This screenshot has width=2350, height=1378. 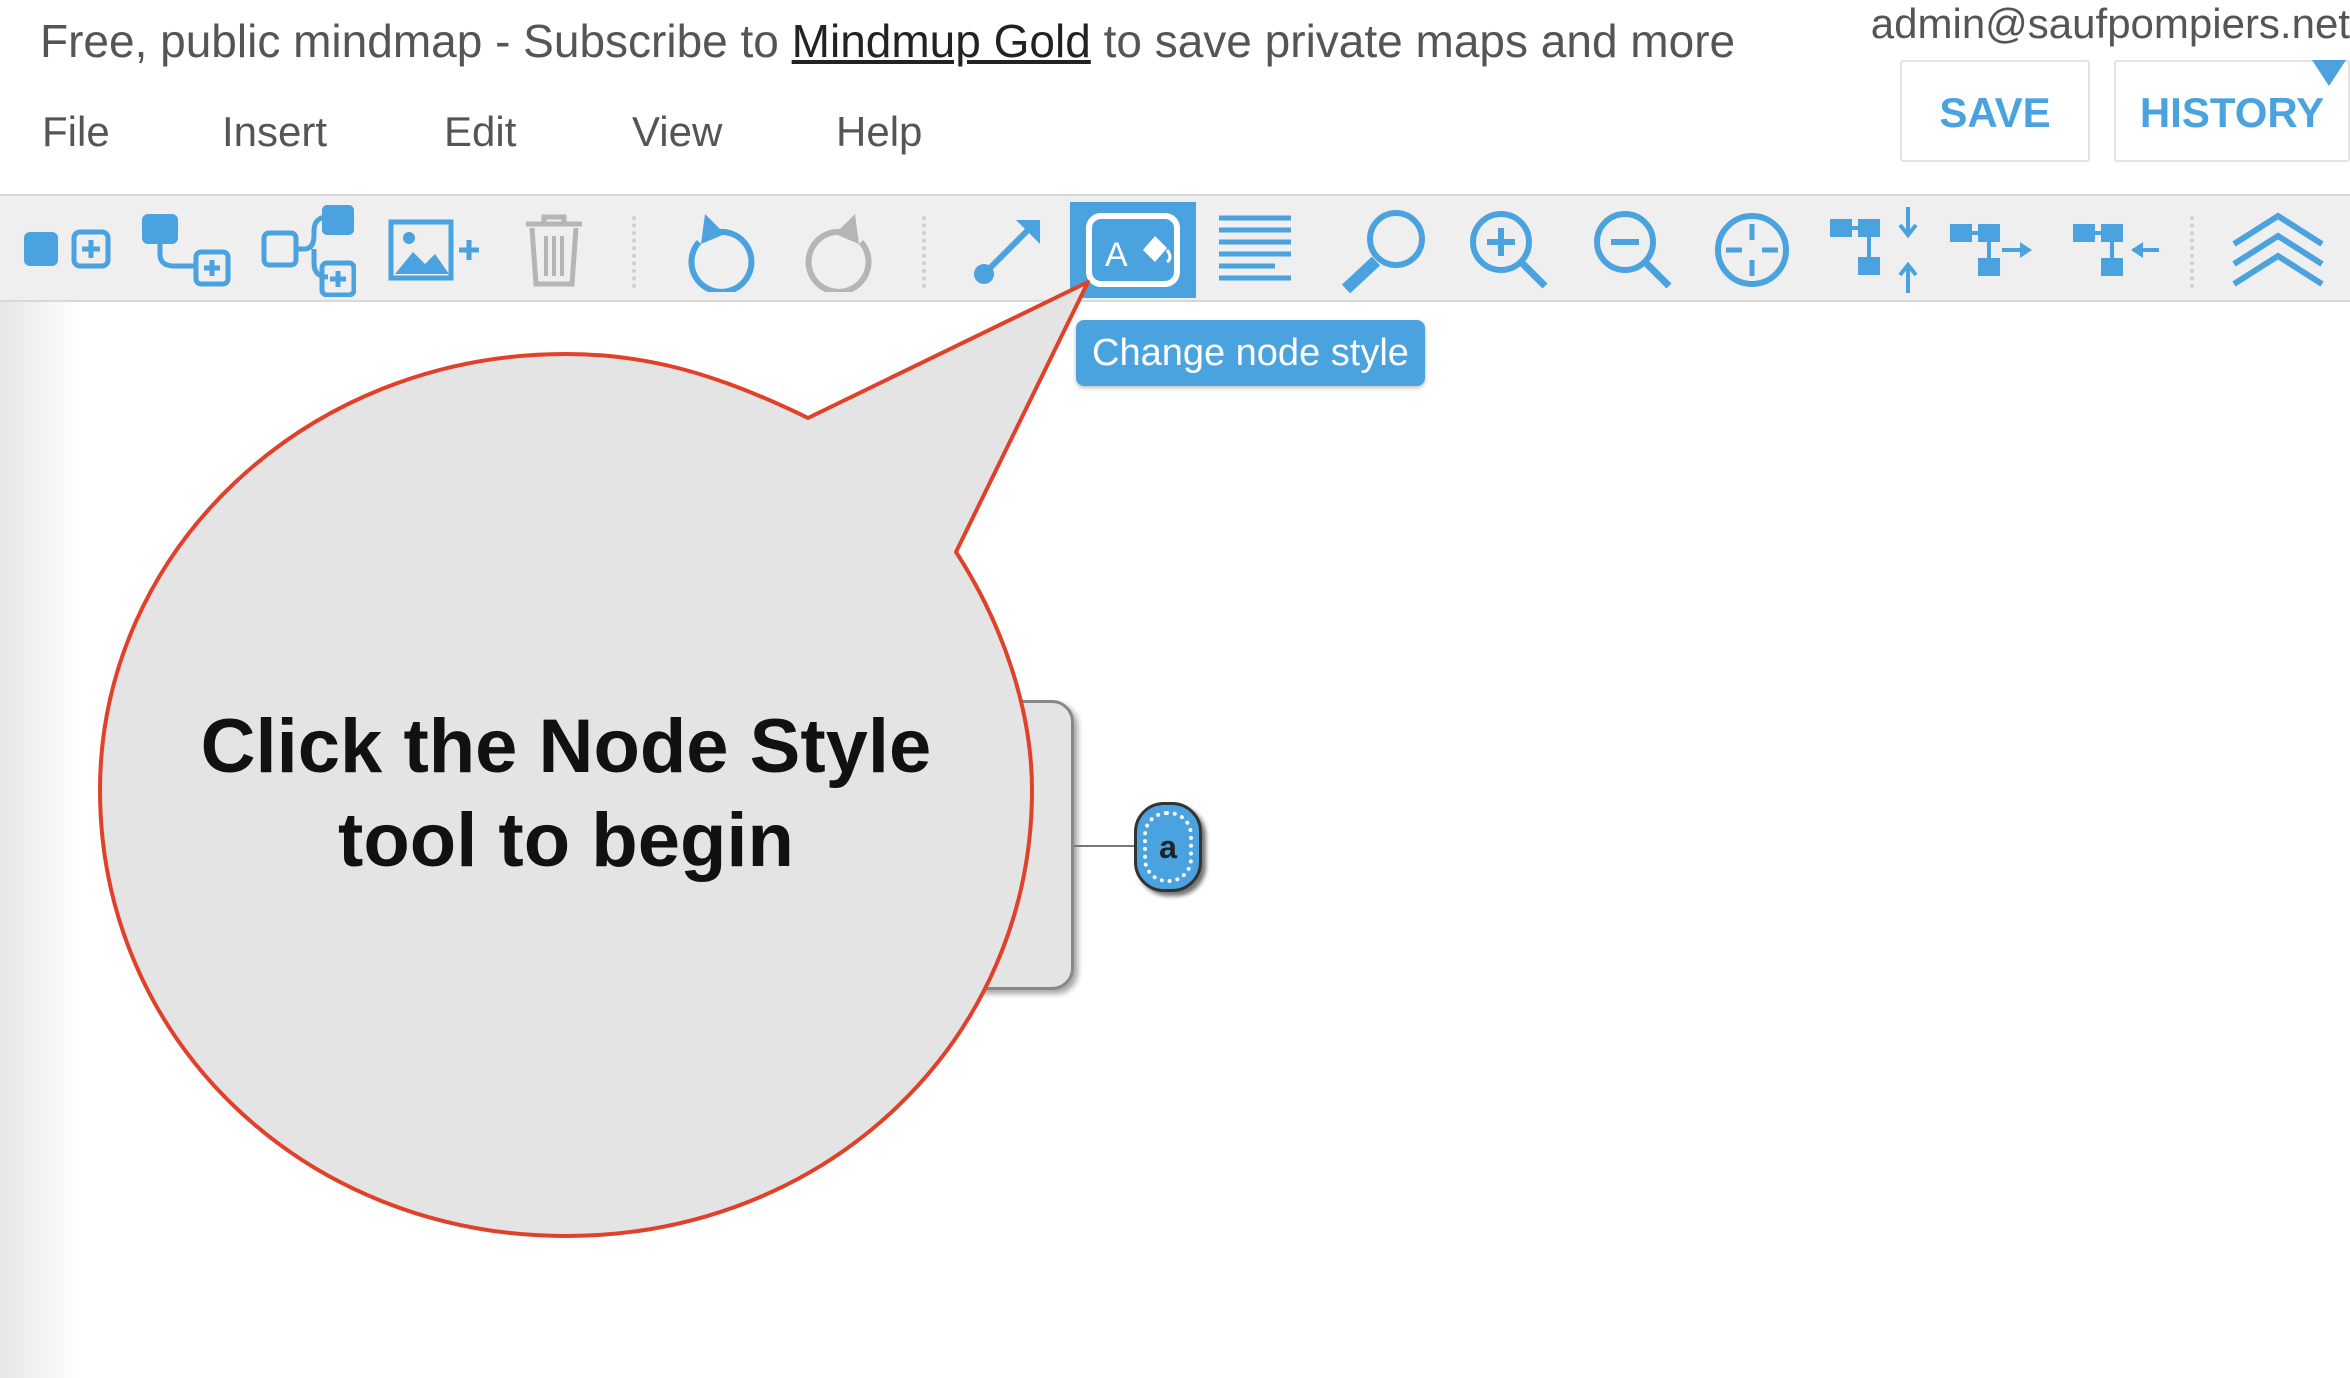 I want to click on callout-line-1: Click the Node Style, so click(x=566, y=746).